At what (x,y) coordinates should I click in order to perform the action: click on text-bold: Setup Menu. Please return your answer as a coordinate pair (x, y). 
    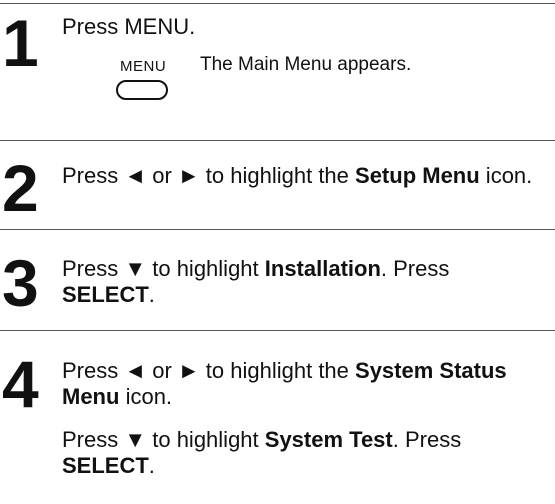
    Looking at the image, I should click on (417, 175).